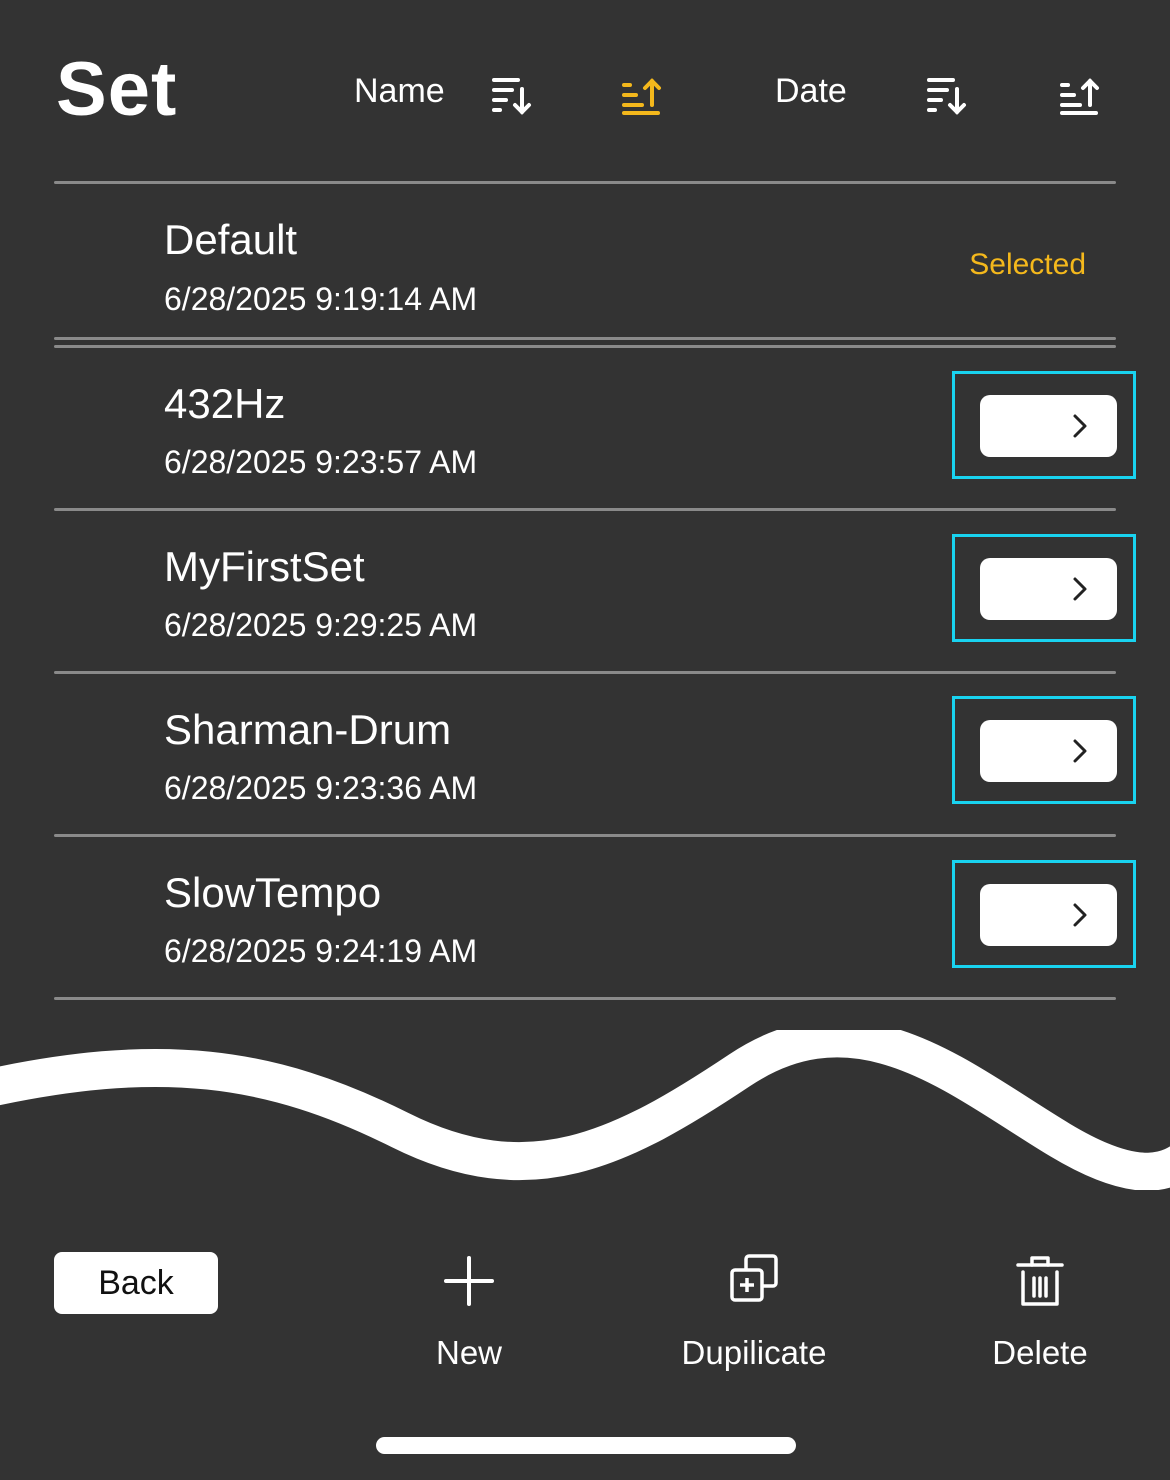  What do you see at coordinates (586, 1445) in the screenshot?
I see `home-indicator` at bounding box center [586, 1445].